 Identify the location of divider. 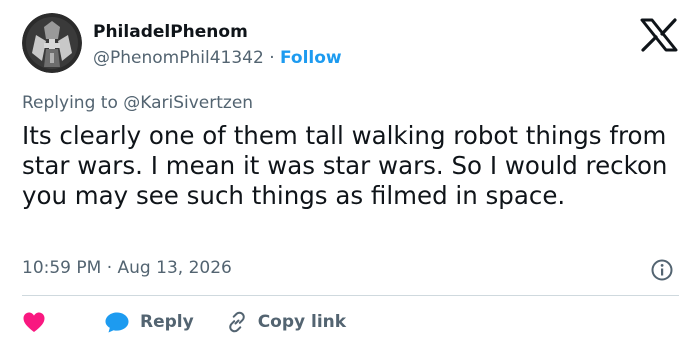
(350, 295).